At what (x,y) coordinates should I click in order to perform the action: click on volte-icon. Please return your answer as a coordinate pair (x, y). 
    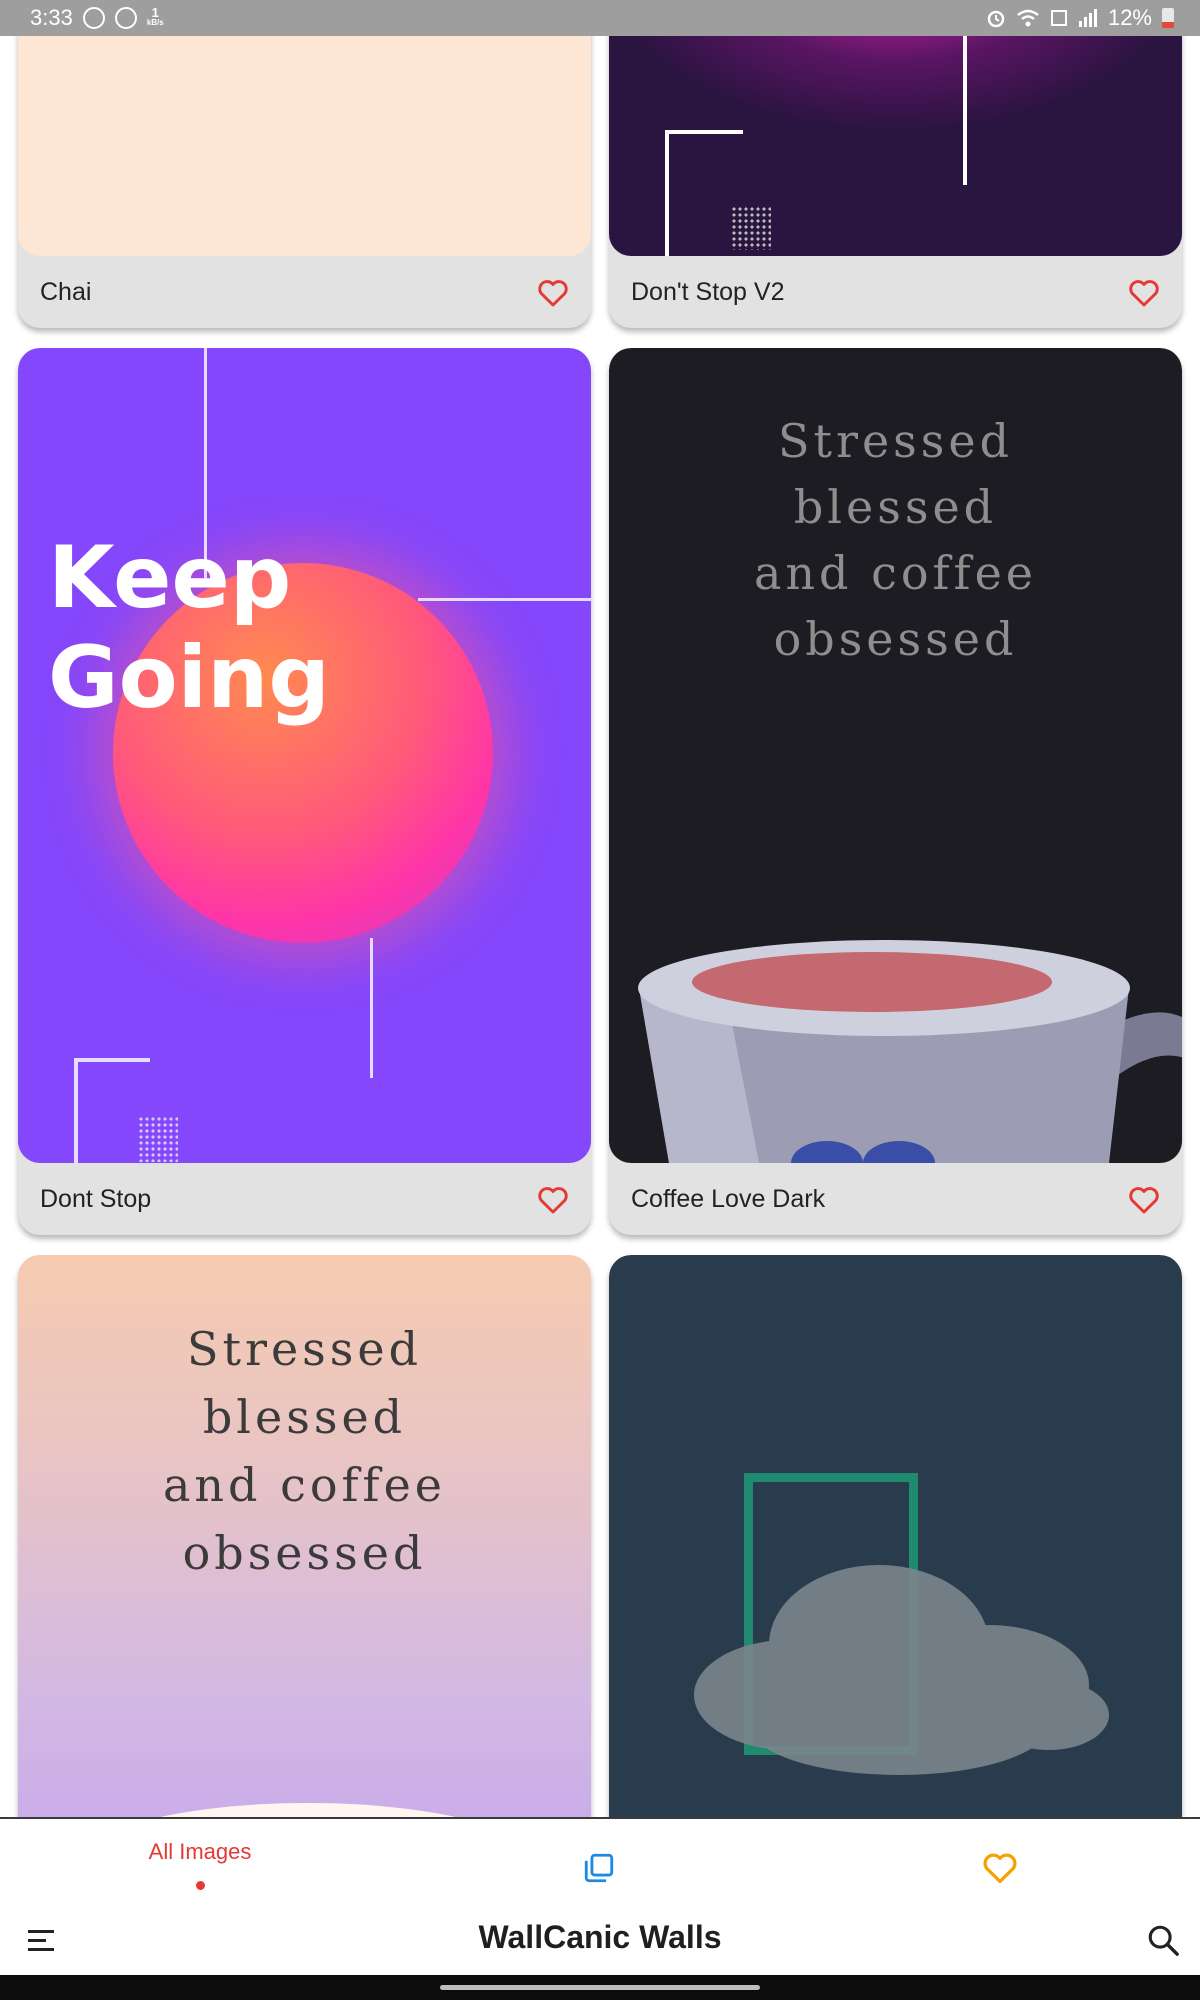
    Looking at the image, I should click on (1058, 18).